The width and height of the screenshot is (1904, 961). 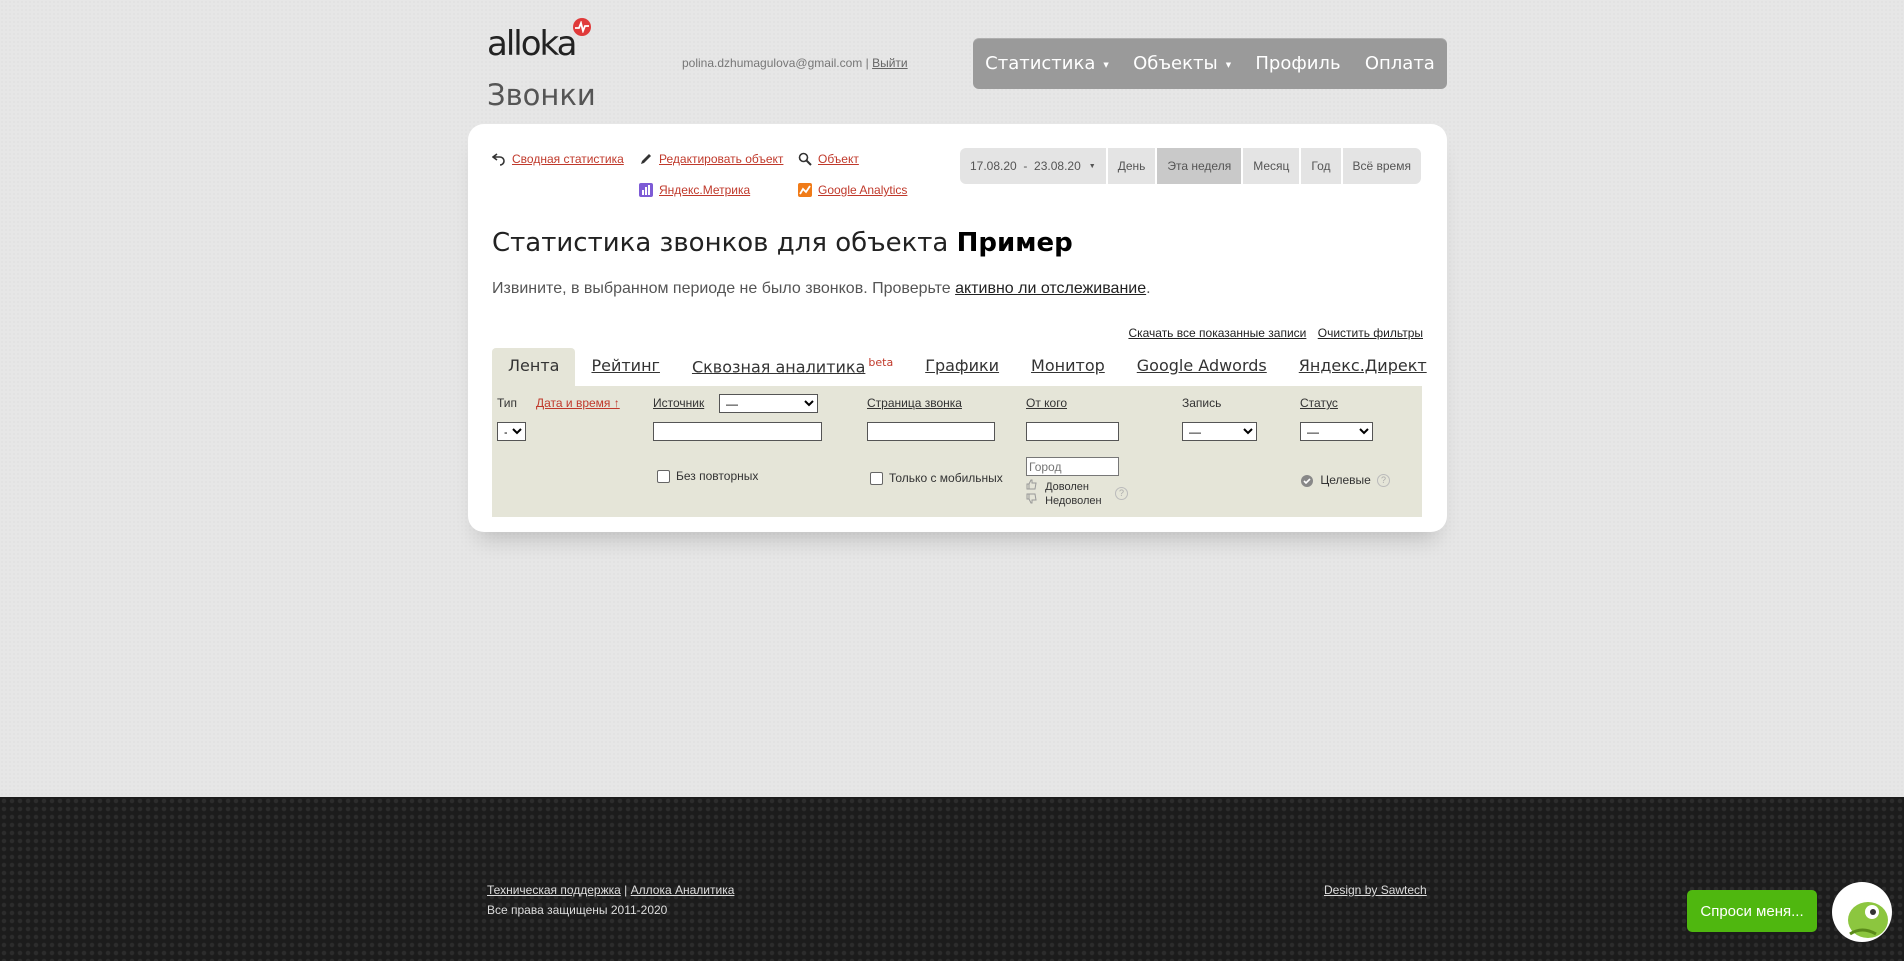 I want to click on design-by-link: Design by Sawtech, so click(x=1375, y=890).